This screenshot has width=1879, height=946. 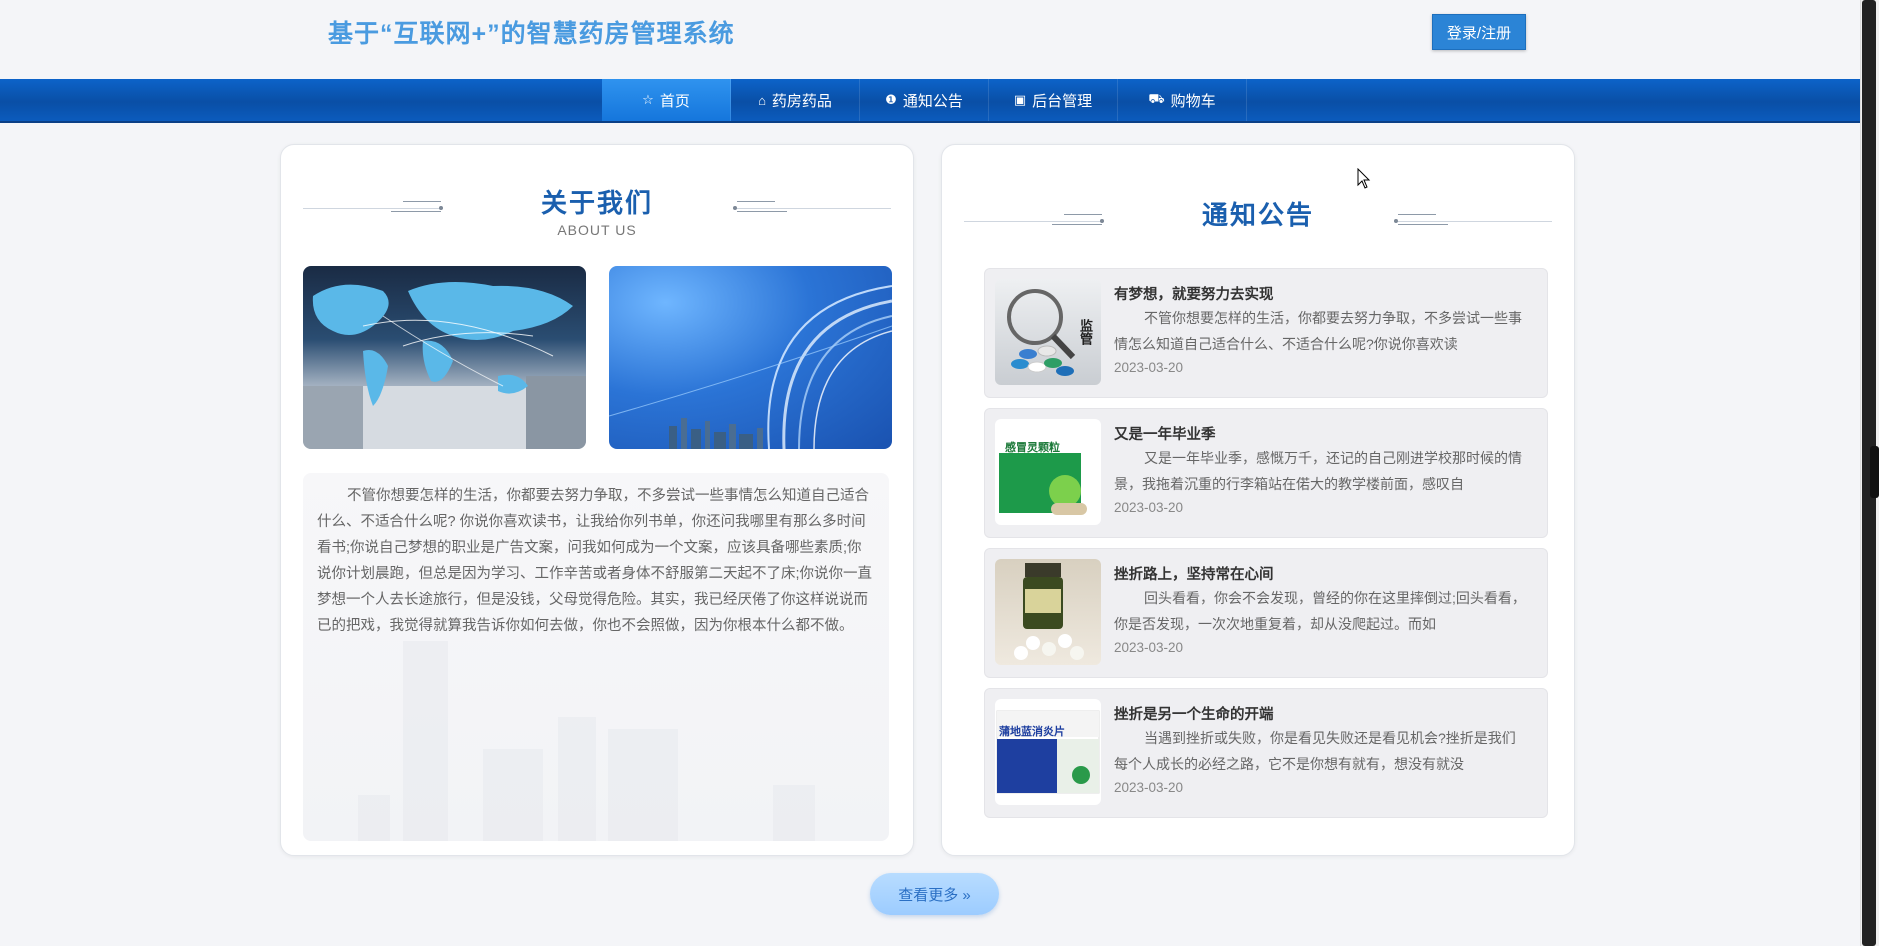 What do you see at coordinates (1062, 101) in the screenshot?
I see `nav-label: 后台管理` at bounding box center [1062, 101].